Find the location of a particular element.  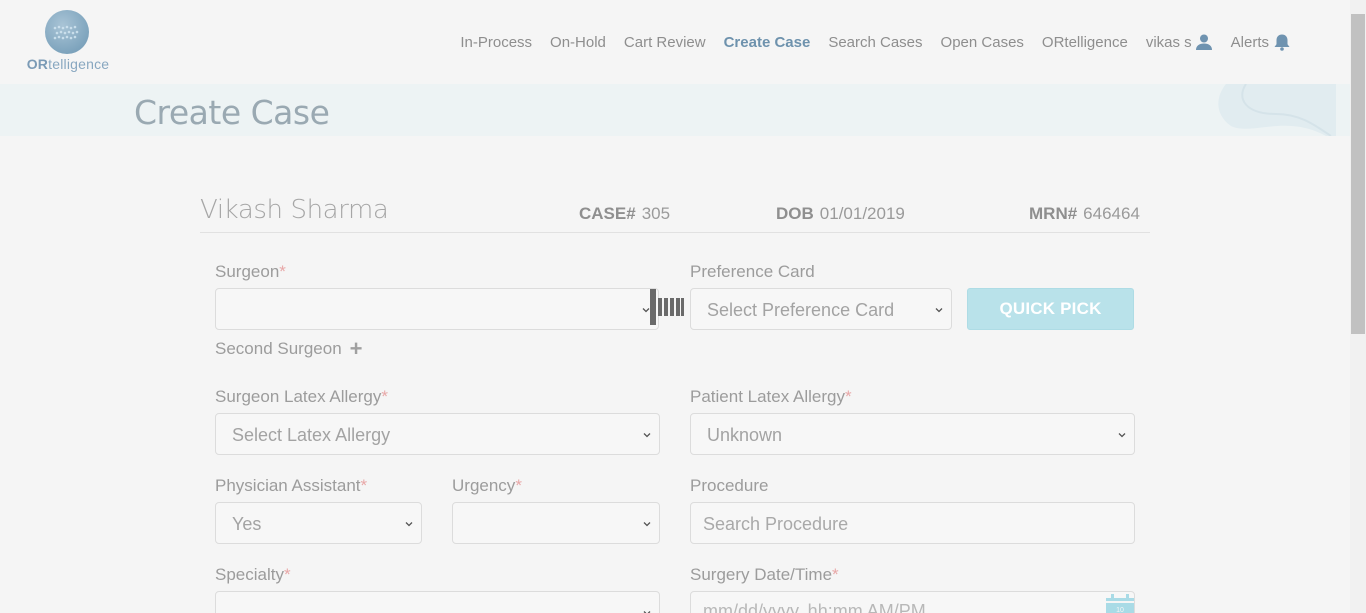

nav-open-cases: Open Cases is located at coordinates (982, 42).